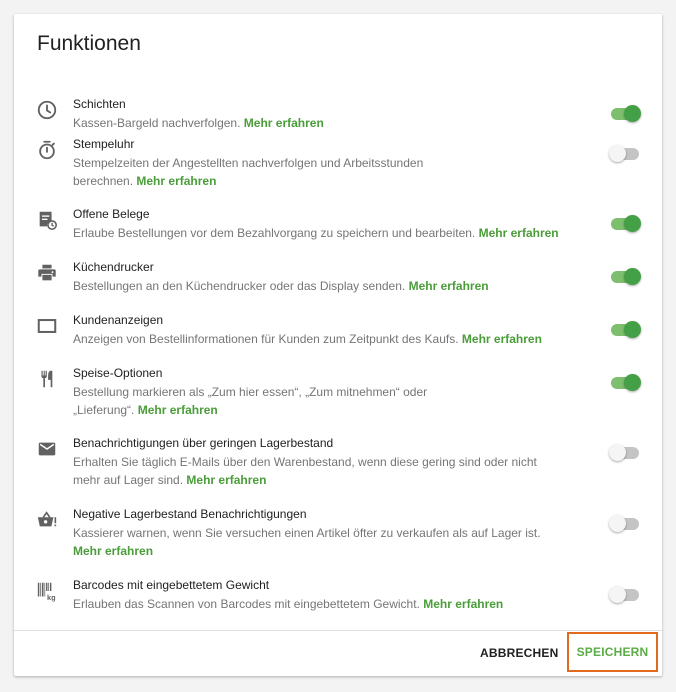 The image size is (676, 692). I want to click on feature-name: Kundenanzeigen, so click(118, 320).